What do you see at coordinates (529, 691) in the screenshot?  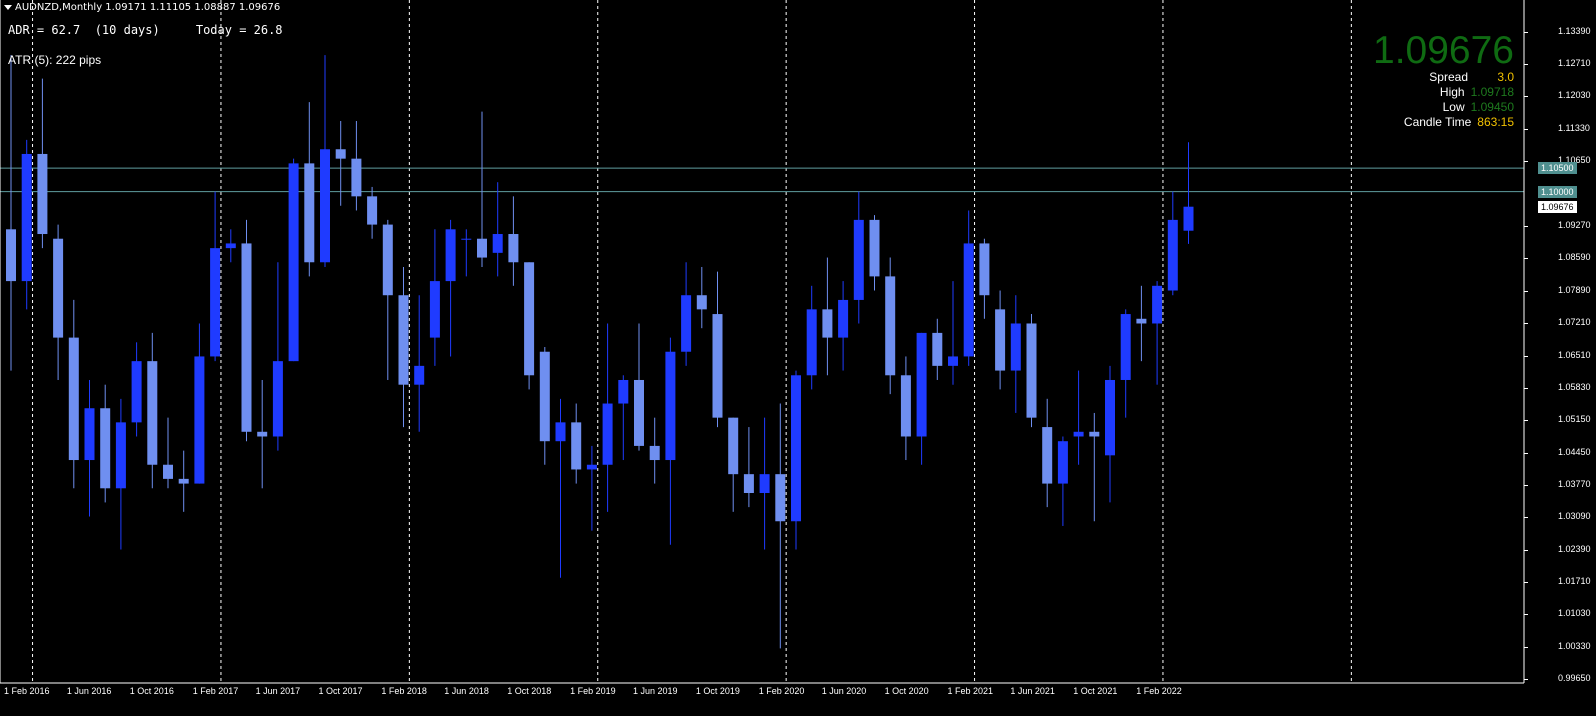 I see `date-tick-label: 1 Oct 2018` at bounding box center [529, 691].